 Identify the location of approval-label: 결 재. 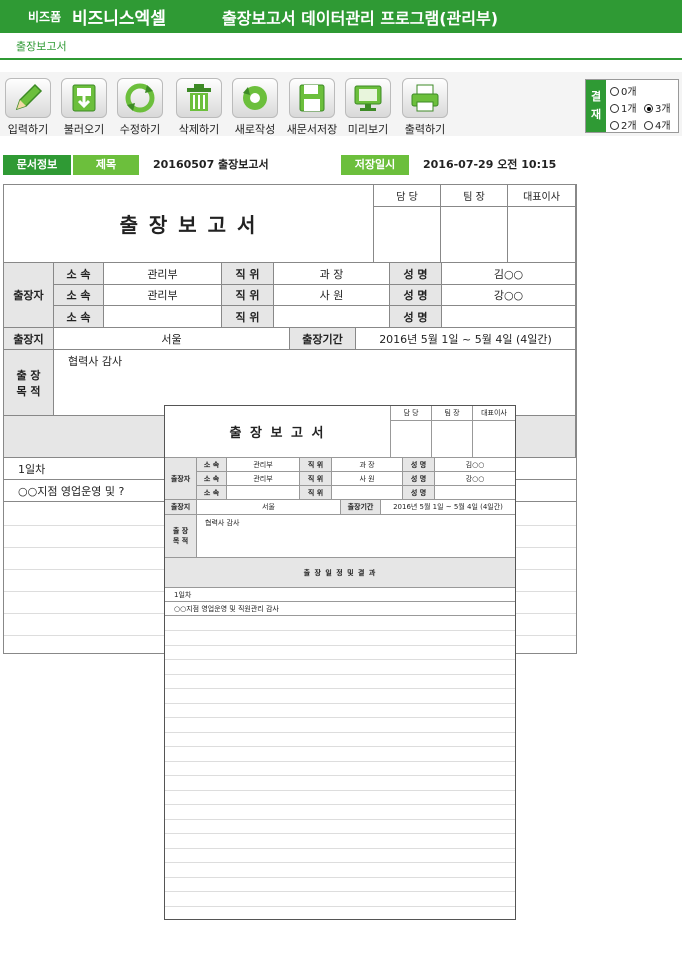
(596, 106).